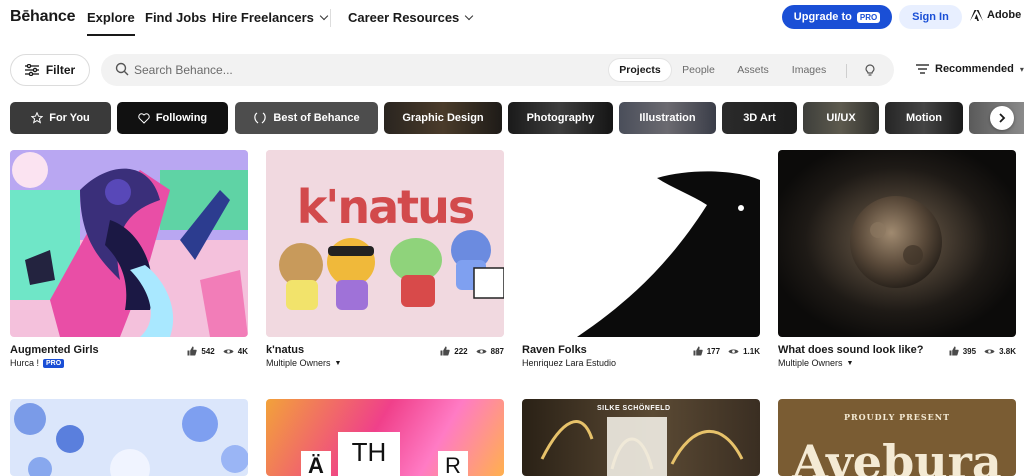  I want to click on chevron-right-icon, so click(1002, 118).